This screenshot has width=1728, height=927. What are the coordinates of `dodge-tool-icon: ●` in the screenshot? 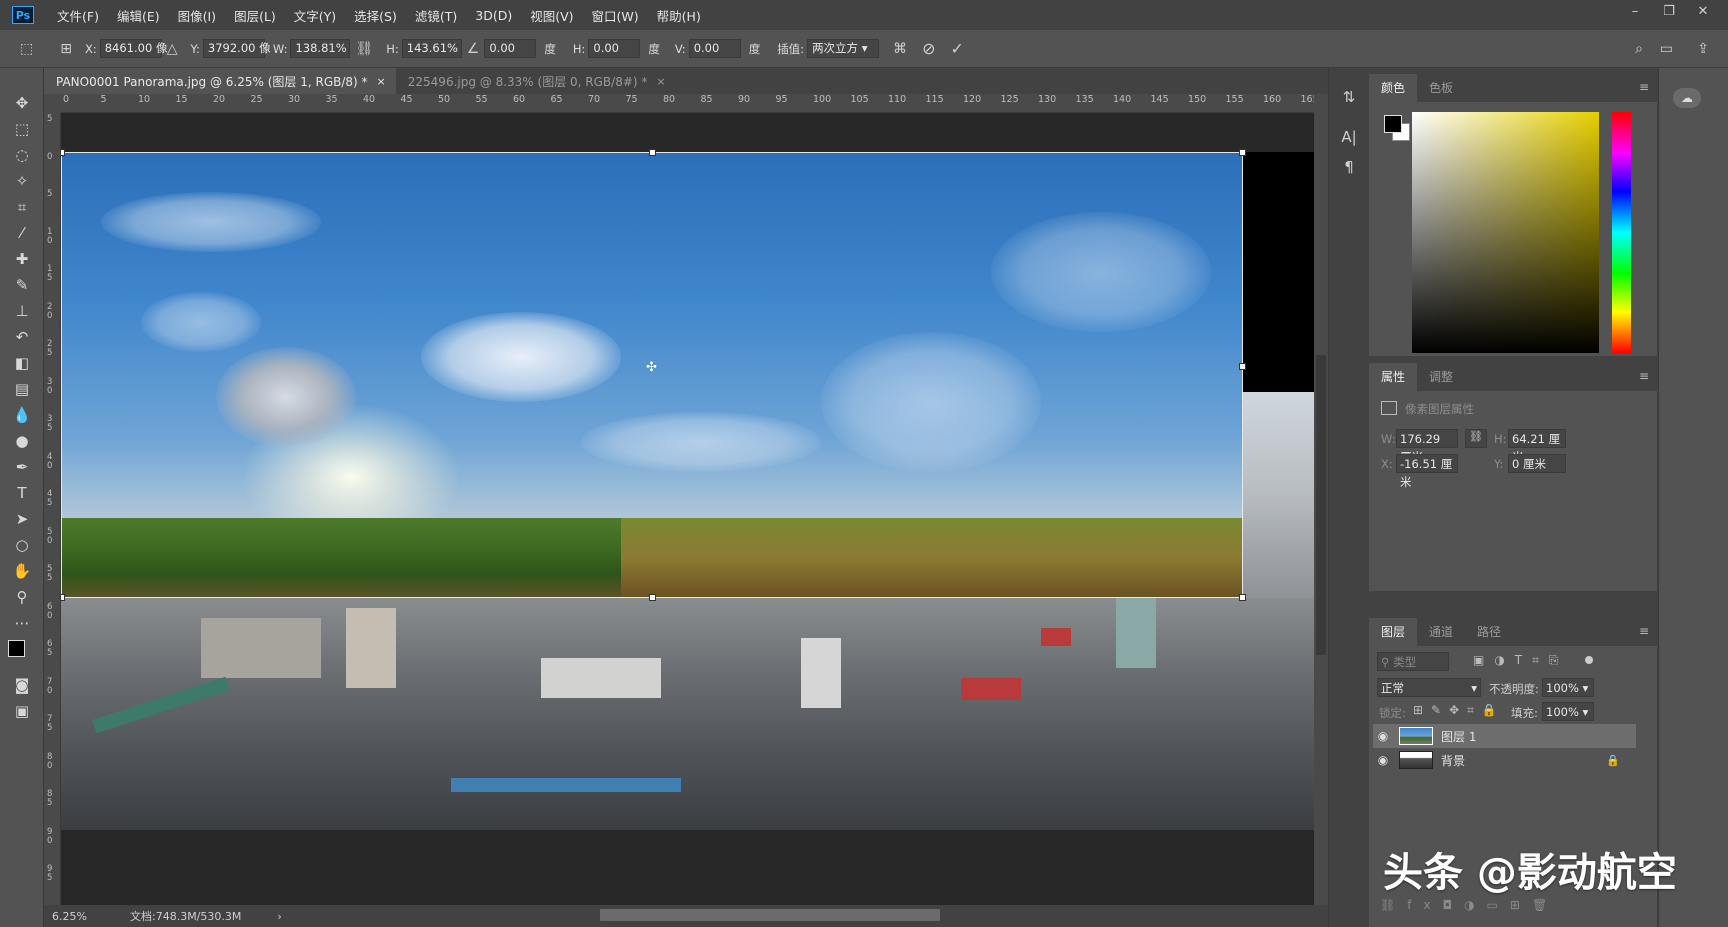 It's located at (22, 441).